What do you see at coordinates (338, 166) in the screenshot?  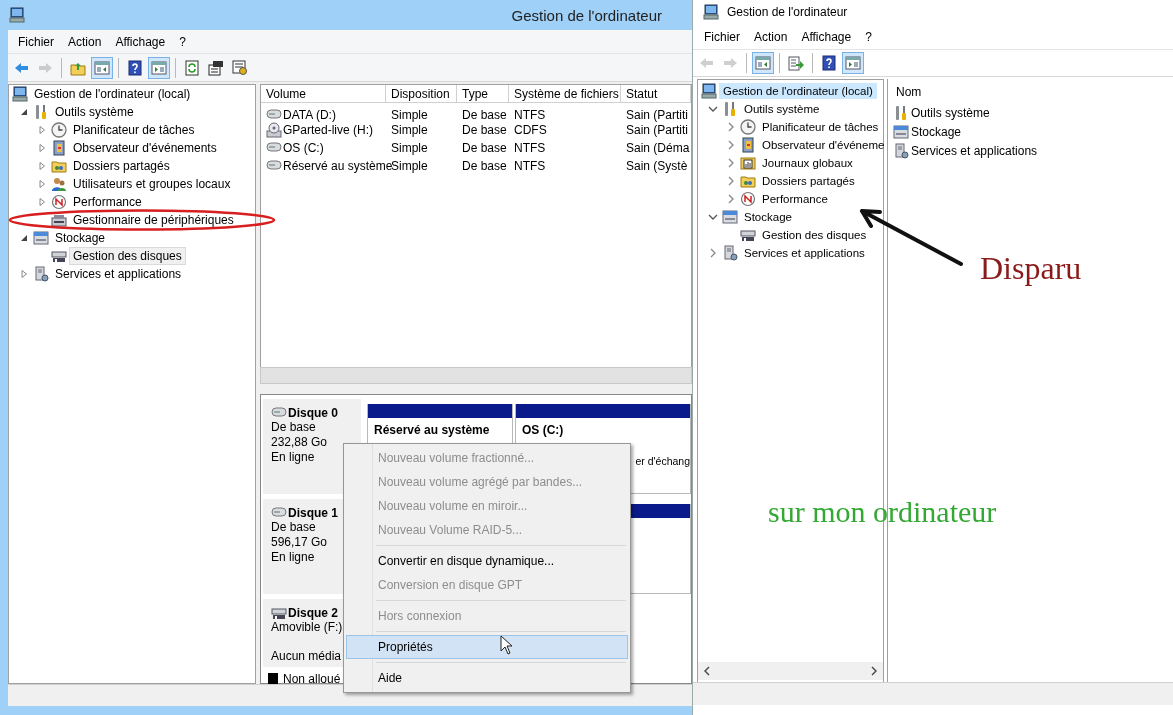 I see `table-cell: Réservé au système` at bounding box center [338, 166].